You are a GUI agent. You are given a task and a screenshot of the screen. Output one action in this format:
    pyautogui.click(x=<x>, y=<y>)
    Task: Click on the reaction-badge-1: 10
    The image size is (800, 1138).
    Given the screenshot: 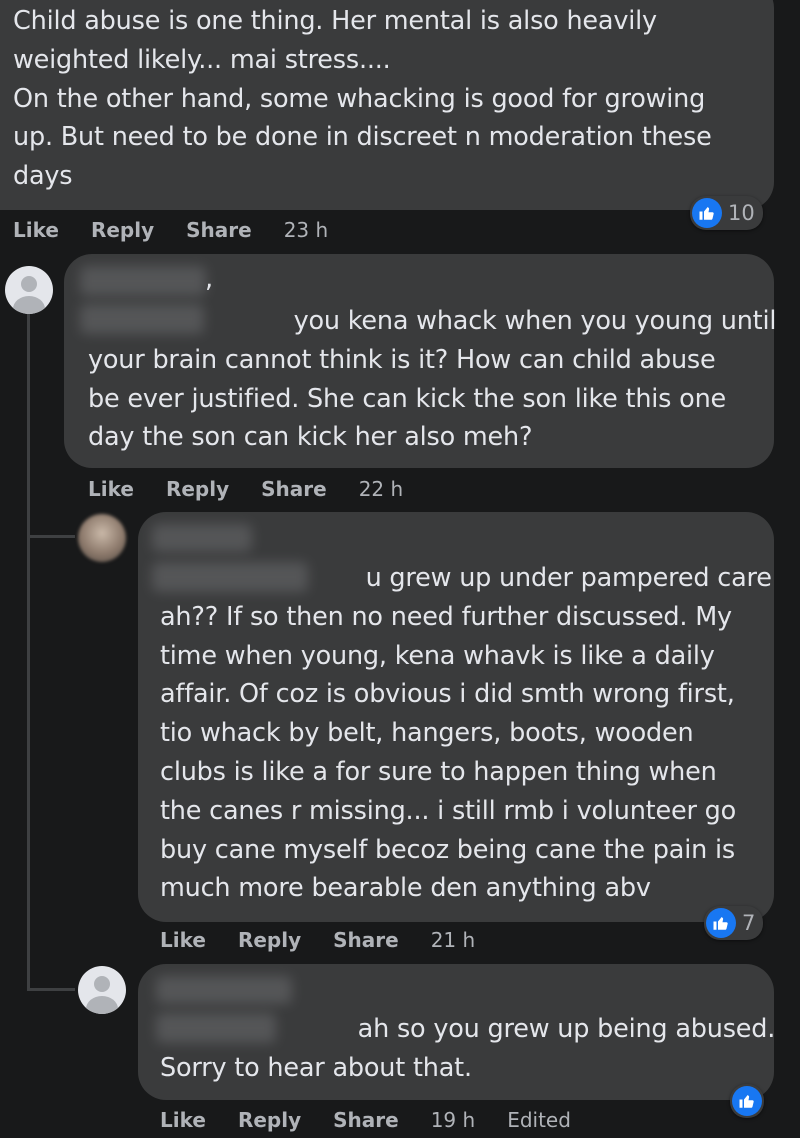 What is the action you would take?
    pyautogui.click(x=726, y=213)
    